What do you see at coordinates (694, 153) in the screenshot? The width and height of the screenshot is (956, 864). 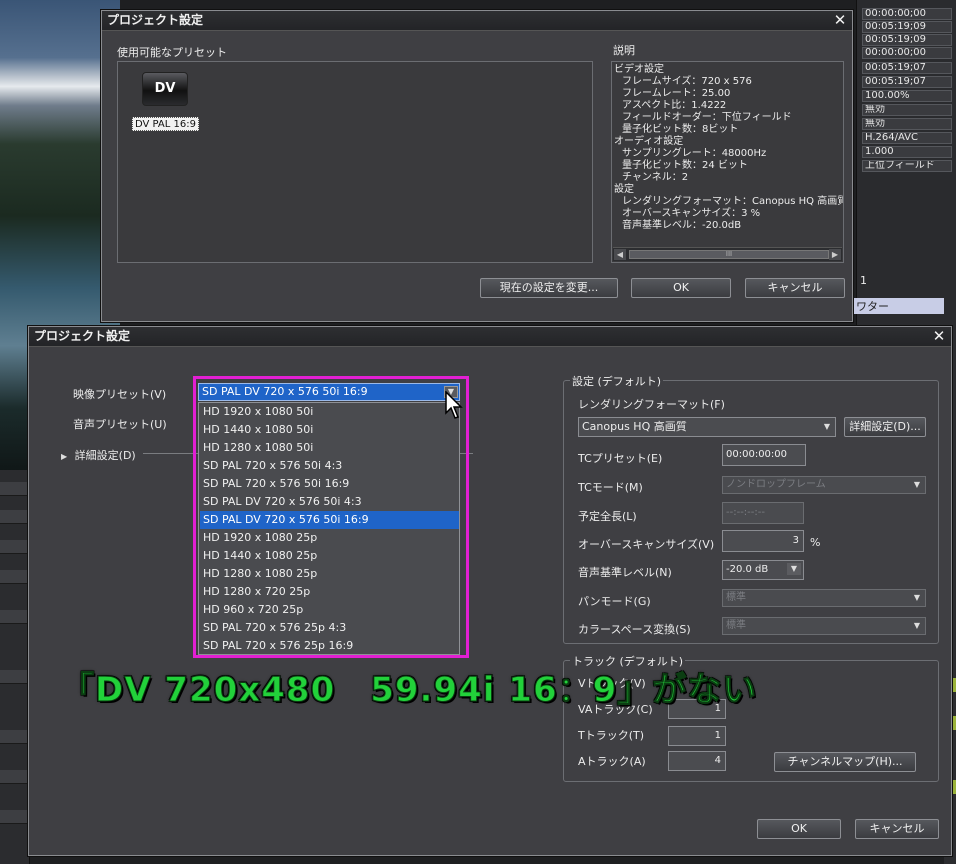 I see `desc-line: サンプリングレート：48000Hz` at bounding box center [694, 153].